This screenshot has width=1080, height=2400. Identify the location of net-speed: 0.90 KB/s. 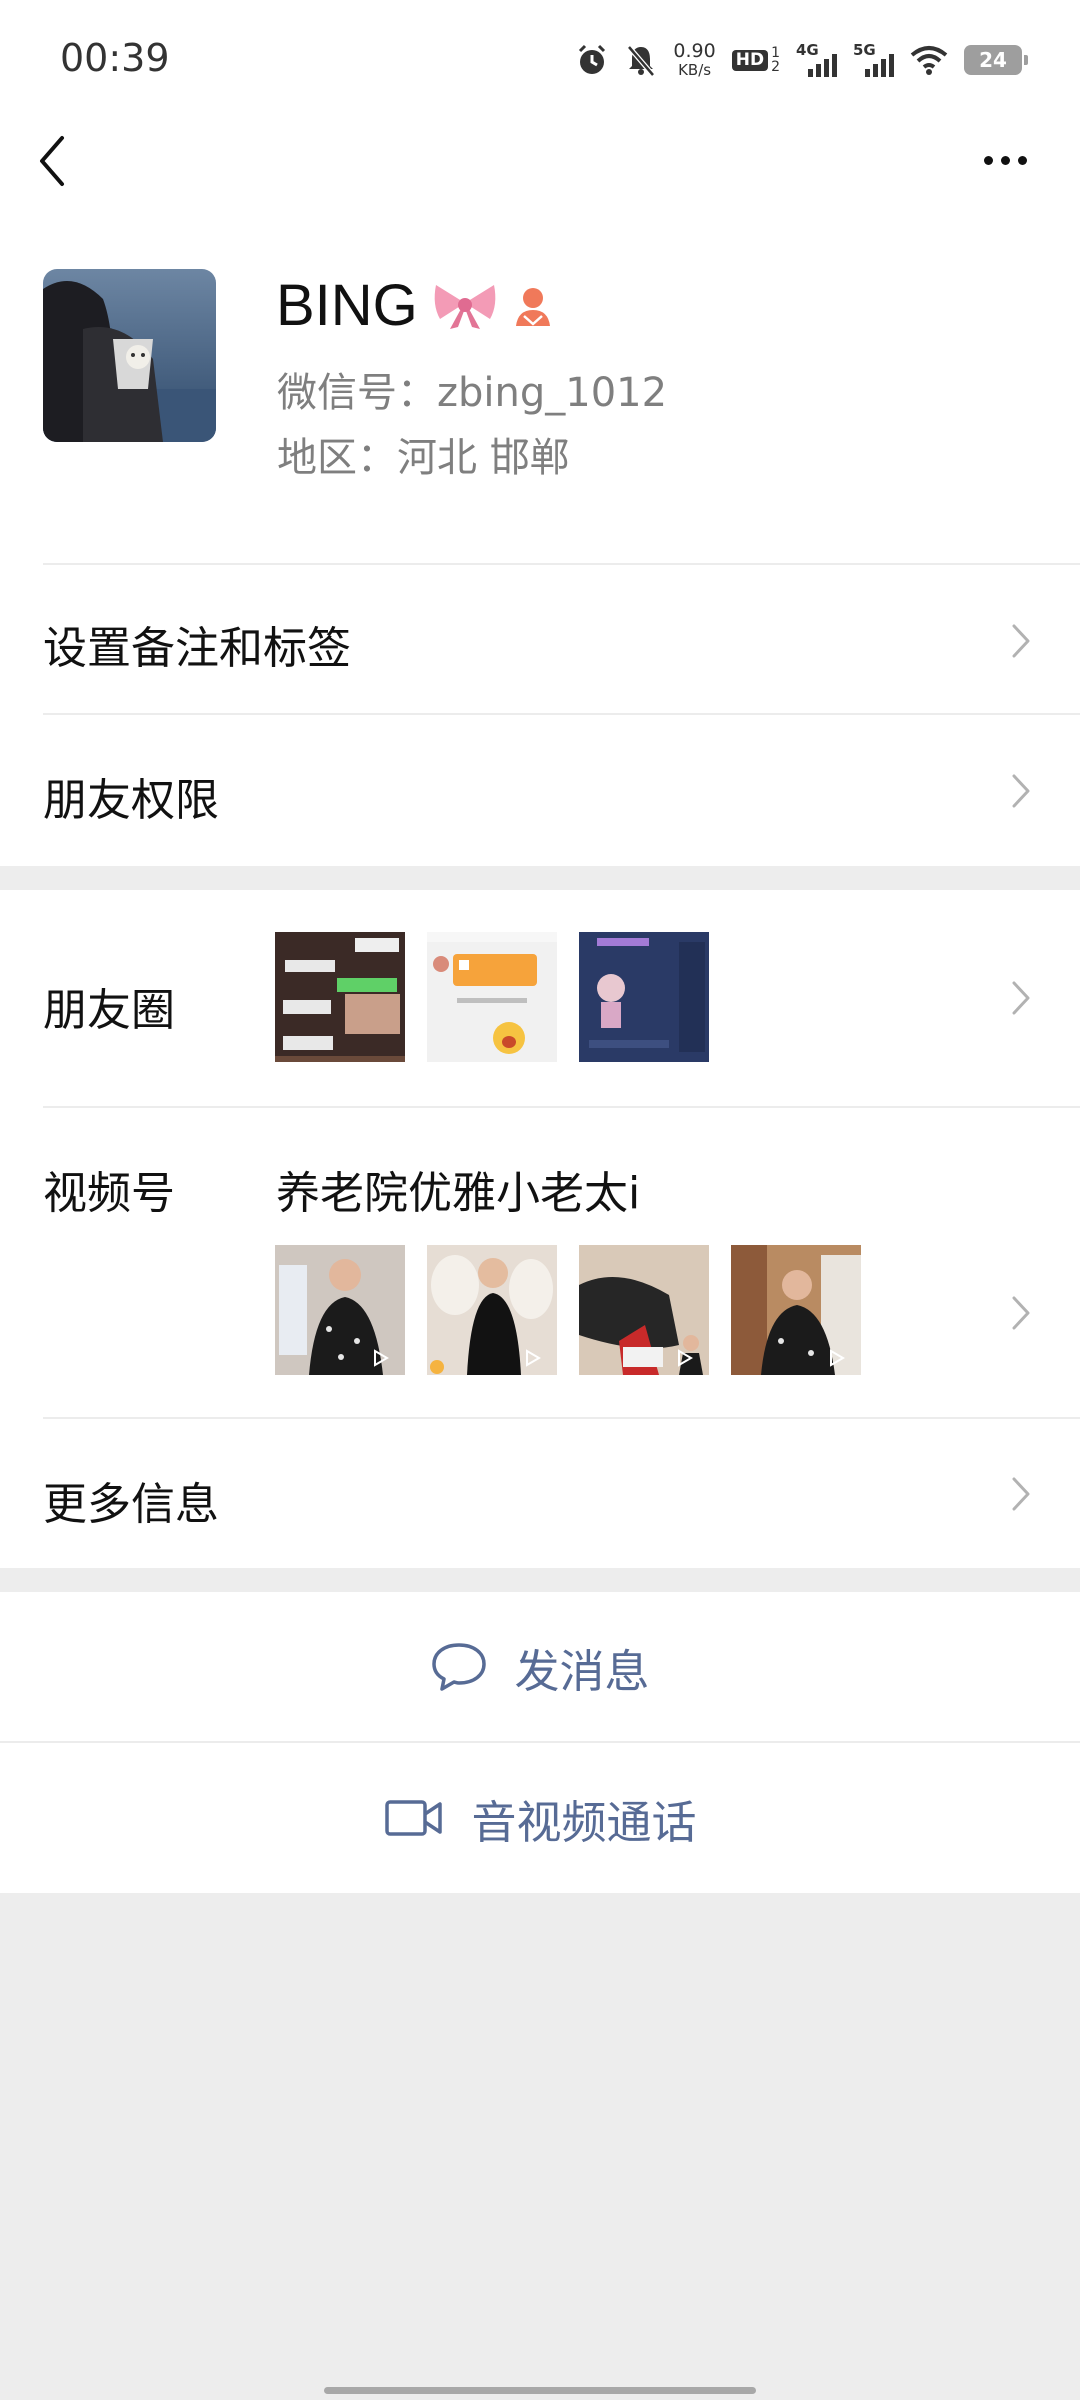
(694, 60).